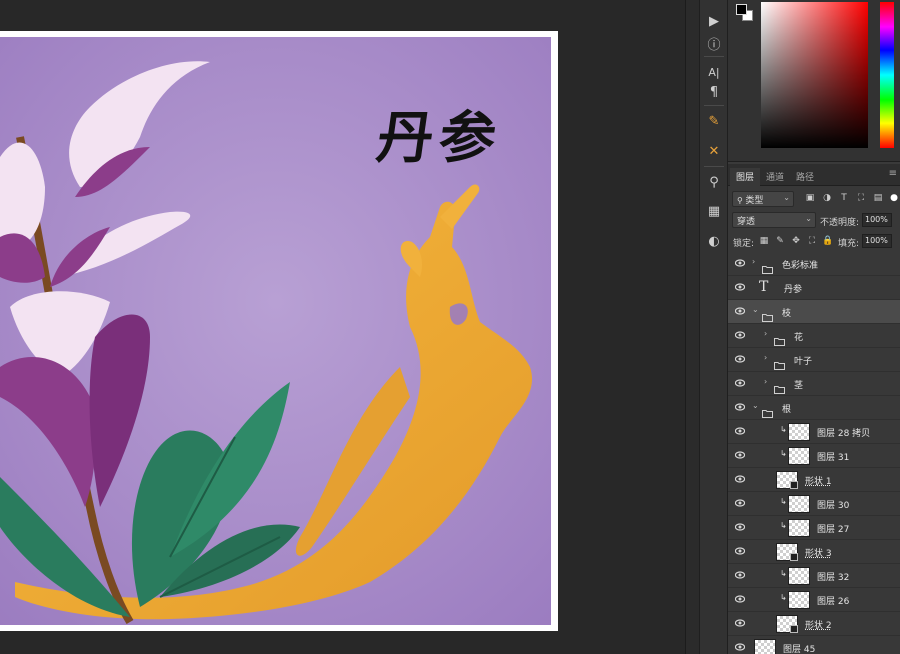 This screenshot has width=900, height=654. What do you see at coordinates (799, 648) in the screenshot?
I see `layer-name: 图层 45` at bounding box center [799, 648].